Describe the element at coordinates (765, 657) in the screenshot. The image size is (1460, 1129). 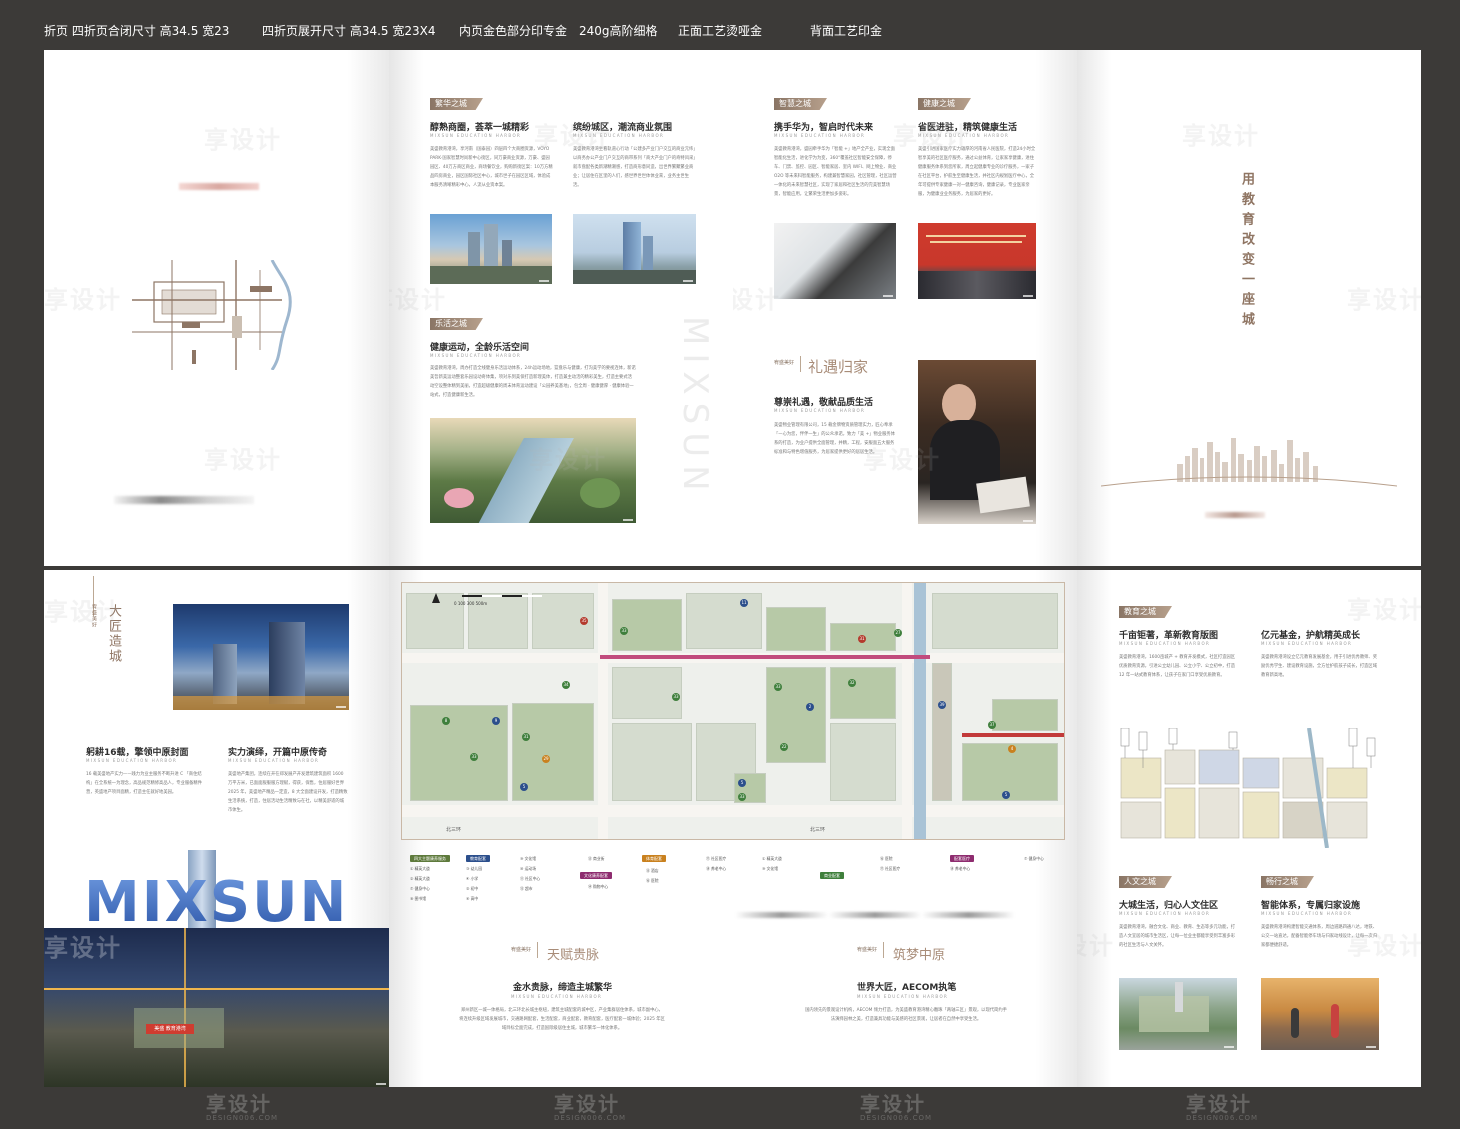
I see `highlight-road` at that location.